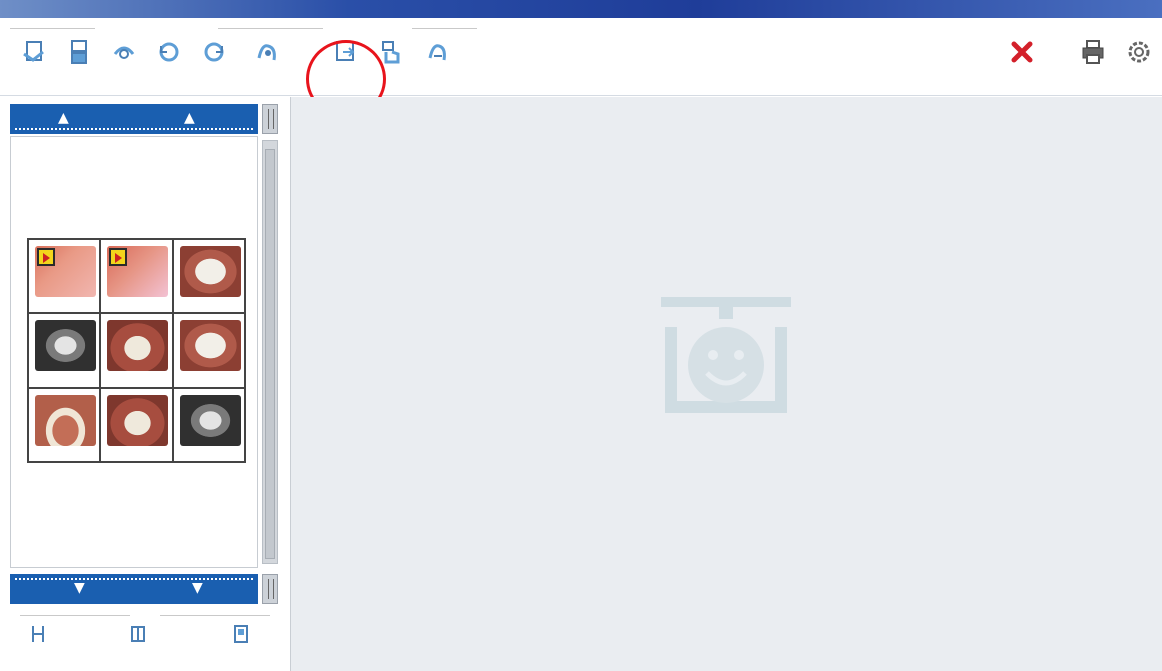 Image resolution: width=1162 pixels, height=671 pixels. I want to click on scroll-down-bar: ▼ ▼, so click(134, 589).